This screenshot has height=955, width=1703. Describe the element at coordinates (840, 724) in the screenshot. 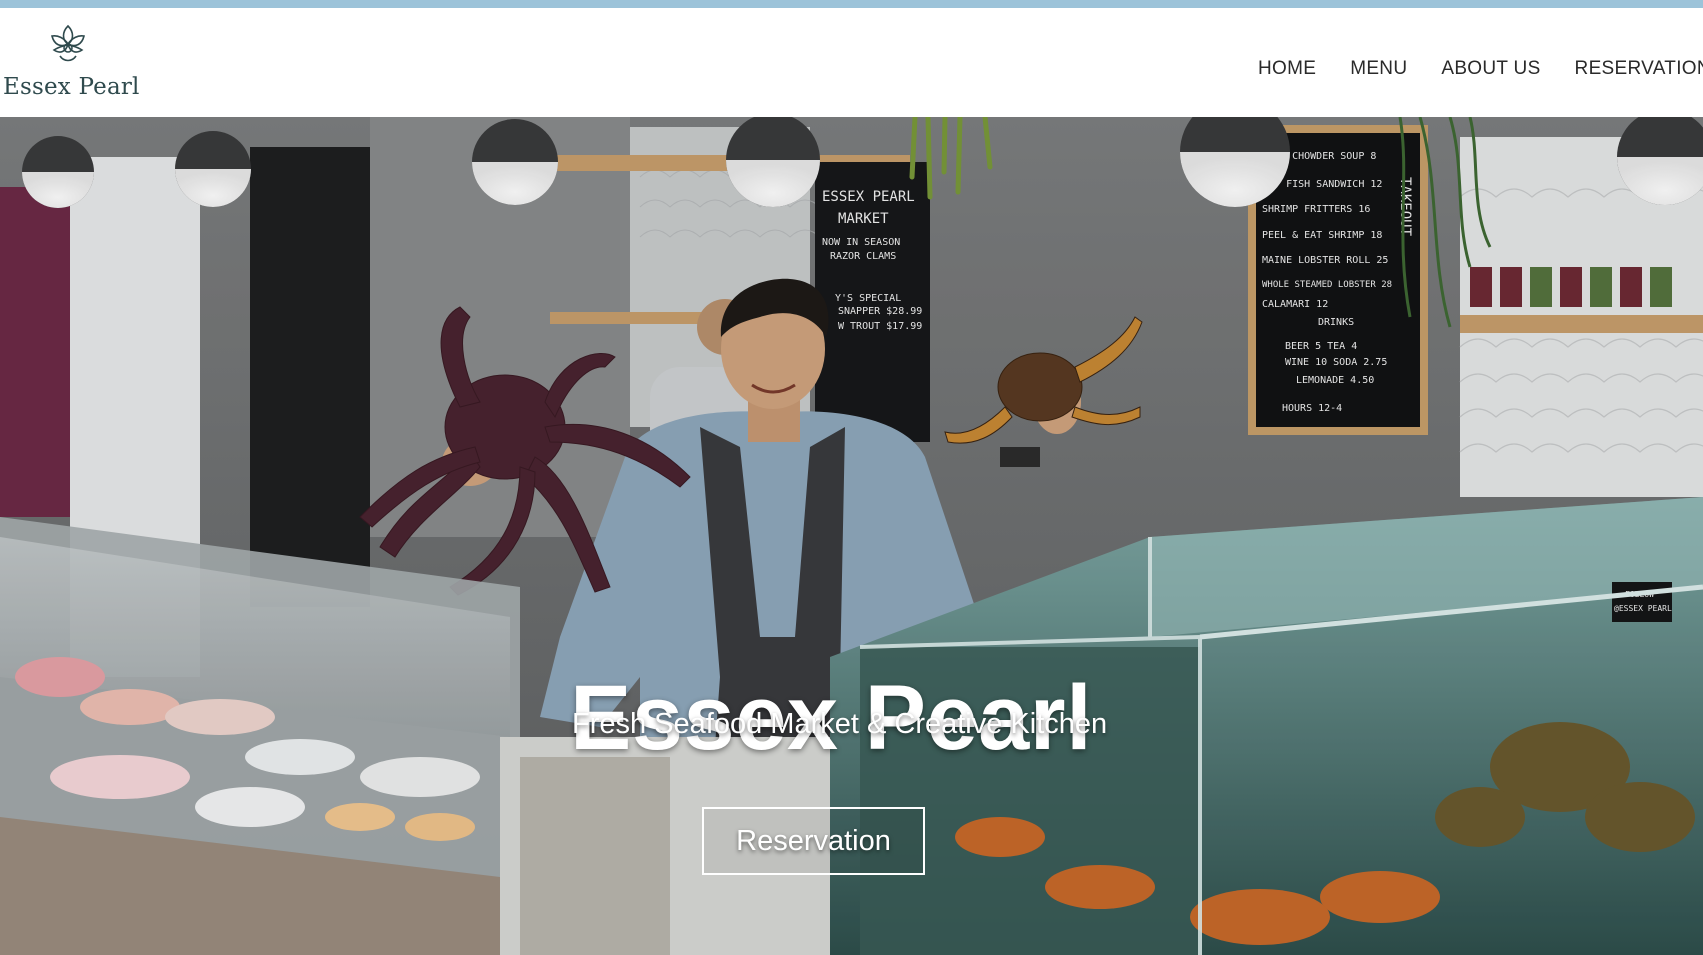

I see `hero-subtitle: Fresh Seafood Market & Creative Kitchen` at that location.